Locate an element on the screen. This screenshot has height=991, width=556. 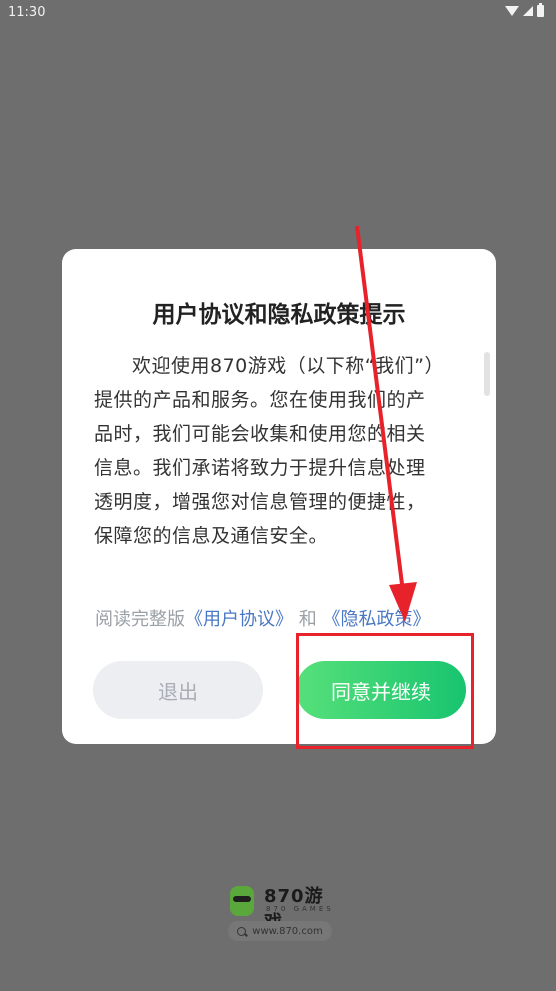
website-url: www.870.com is located at coordinates (280, 931).